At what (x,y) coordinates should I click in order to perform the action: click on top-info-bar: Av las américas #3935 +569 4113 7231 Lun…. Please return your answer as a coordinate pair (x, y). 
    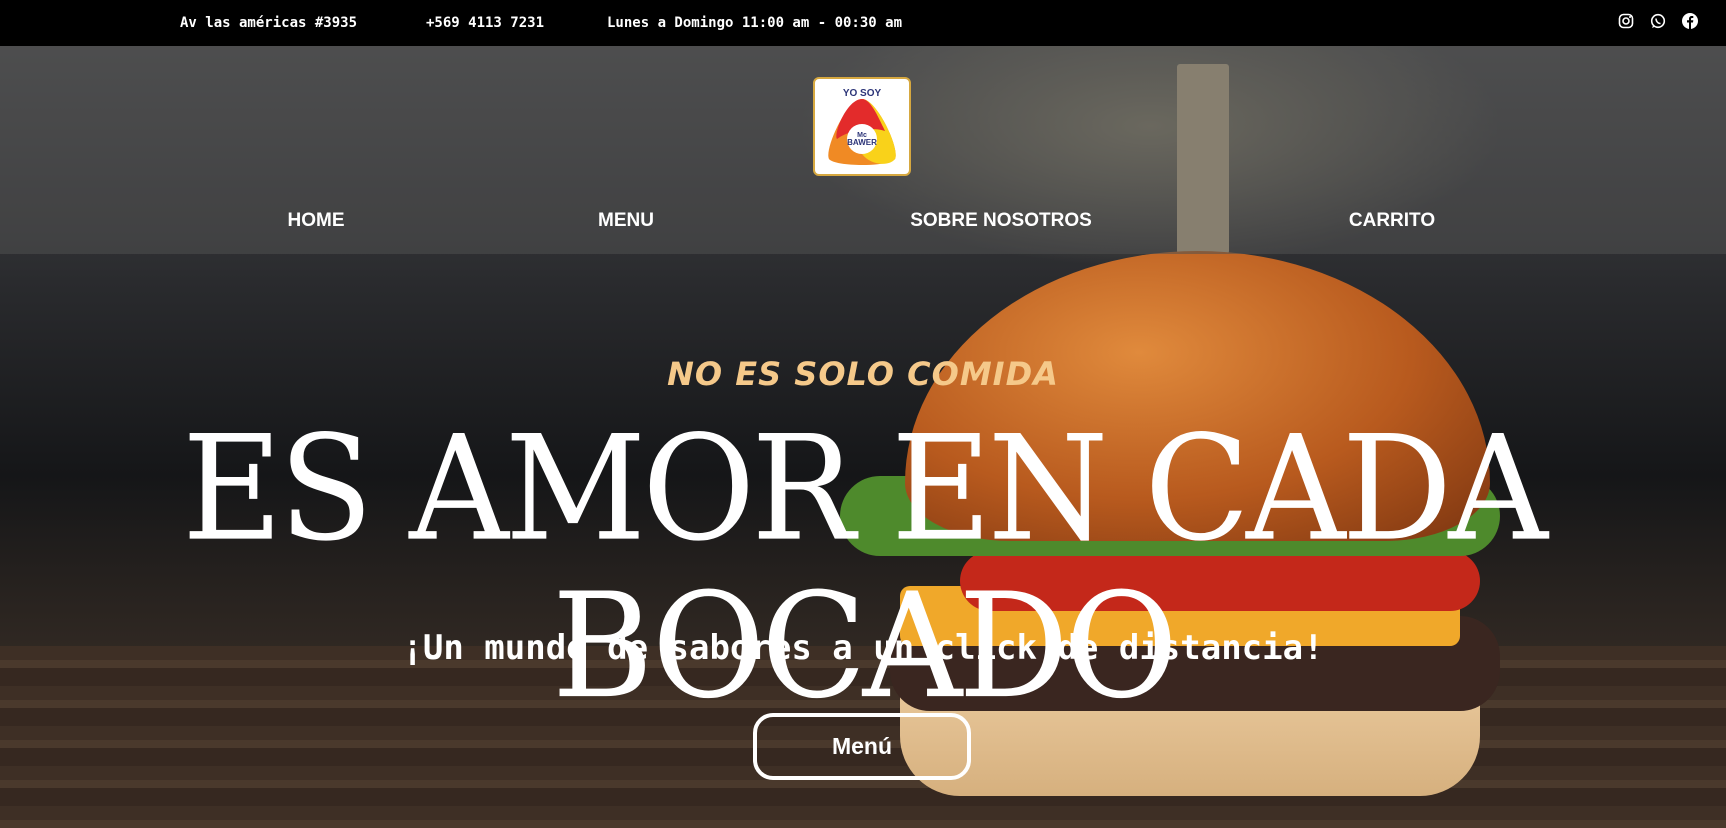
    Looking at the image, I should click on (863, 23).